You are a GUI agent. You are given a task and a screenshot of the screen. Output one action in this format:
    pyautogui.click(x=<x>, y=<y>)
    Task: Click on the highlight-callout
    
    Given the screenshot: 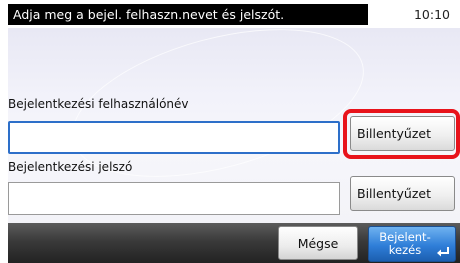 What is the action you would take?
    pyautogui.click(x=401, y=134)
    